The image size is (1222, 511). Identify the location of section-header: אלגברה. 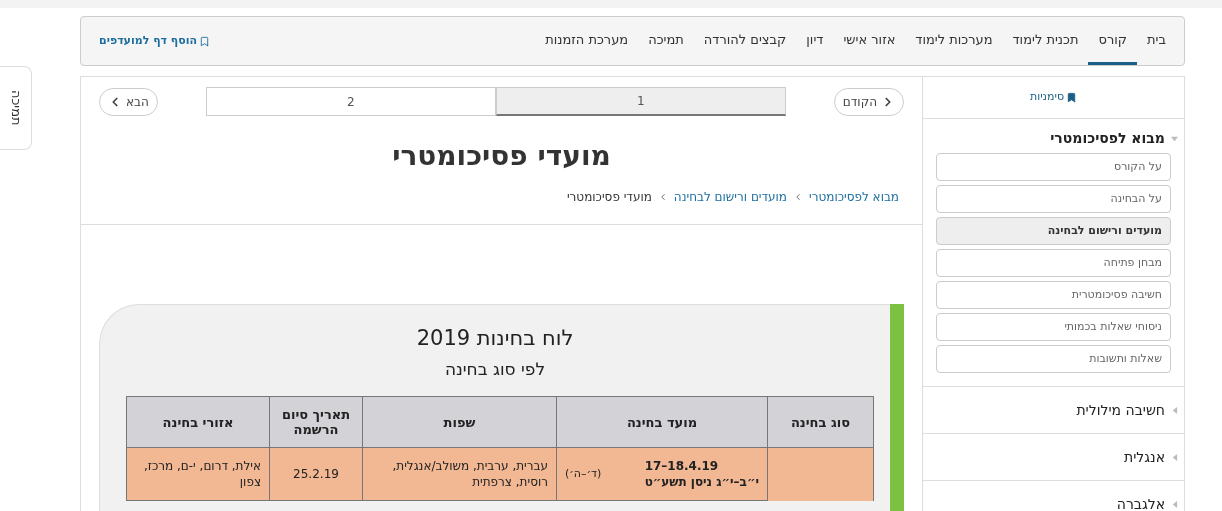
(1053, 496).